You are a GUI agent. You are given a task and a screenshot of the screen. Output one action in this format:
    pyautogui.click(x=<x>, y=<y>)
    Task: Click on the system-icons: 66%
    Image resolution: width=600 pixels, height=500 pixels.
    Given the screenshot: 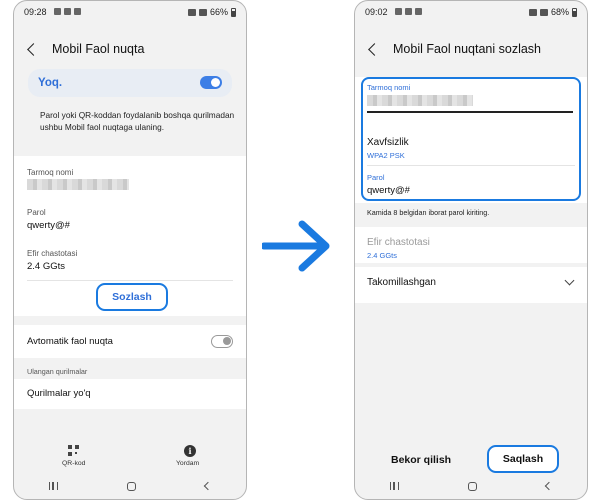 What is the action you would take?
    pyautogui.click(x=211, y=12)
    